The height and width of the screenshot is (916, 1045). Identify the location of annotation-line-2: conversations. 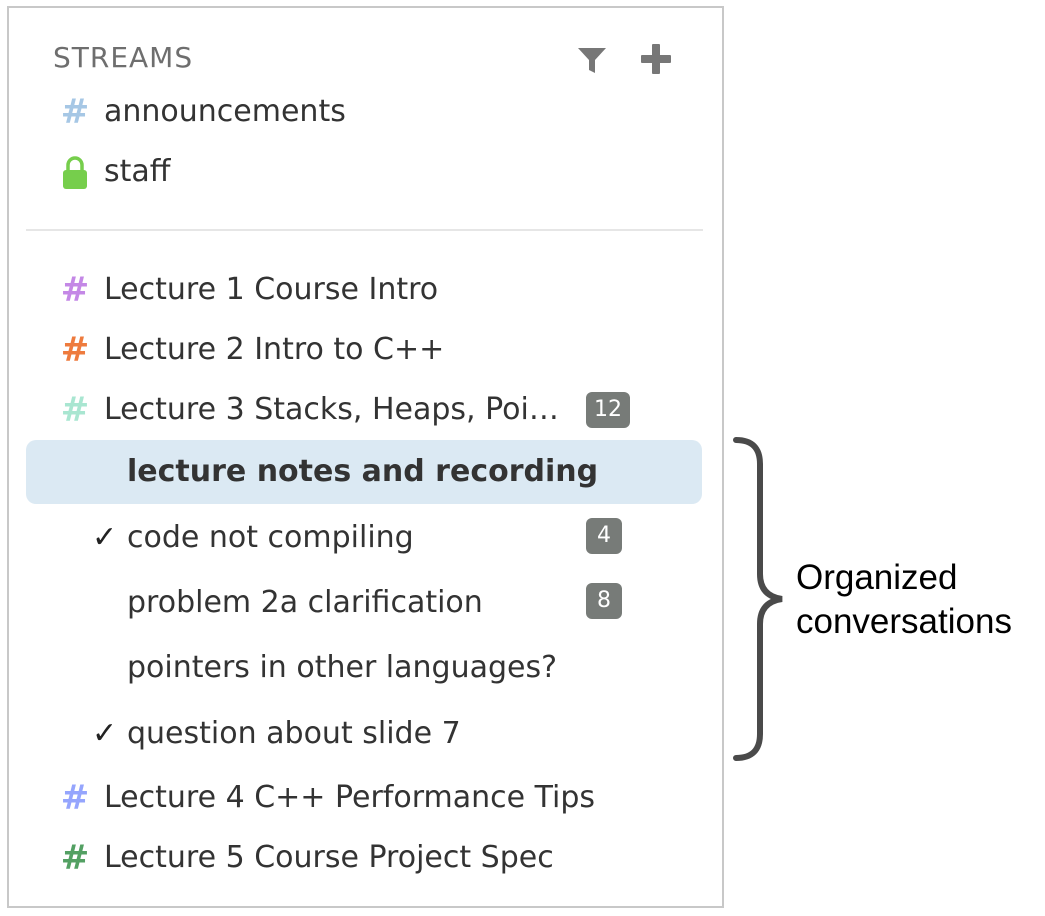
(904, 621).